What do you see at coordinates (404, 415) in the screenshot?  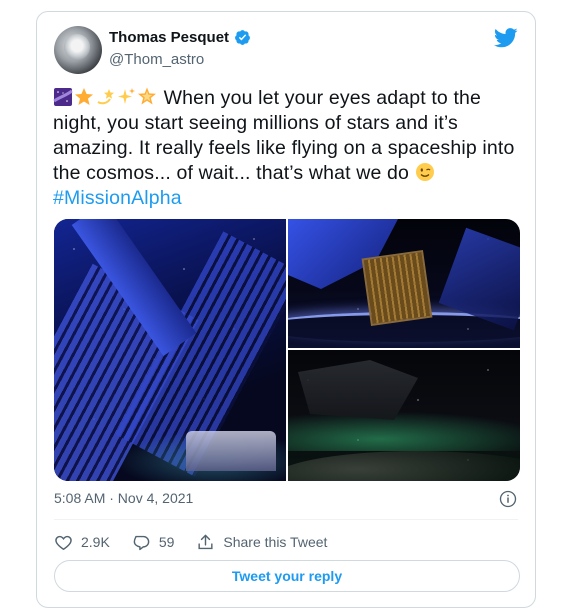 I see `photo-earth-at-night` at bounding box center [404, 415].